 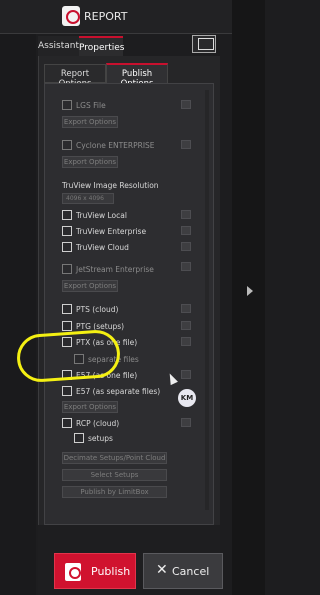 I want to click on lgs-label: LGS File, so click(x=91, y=105).